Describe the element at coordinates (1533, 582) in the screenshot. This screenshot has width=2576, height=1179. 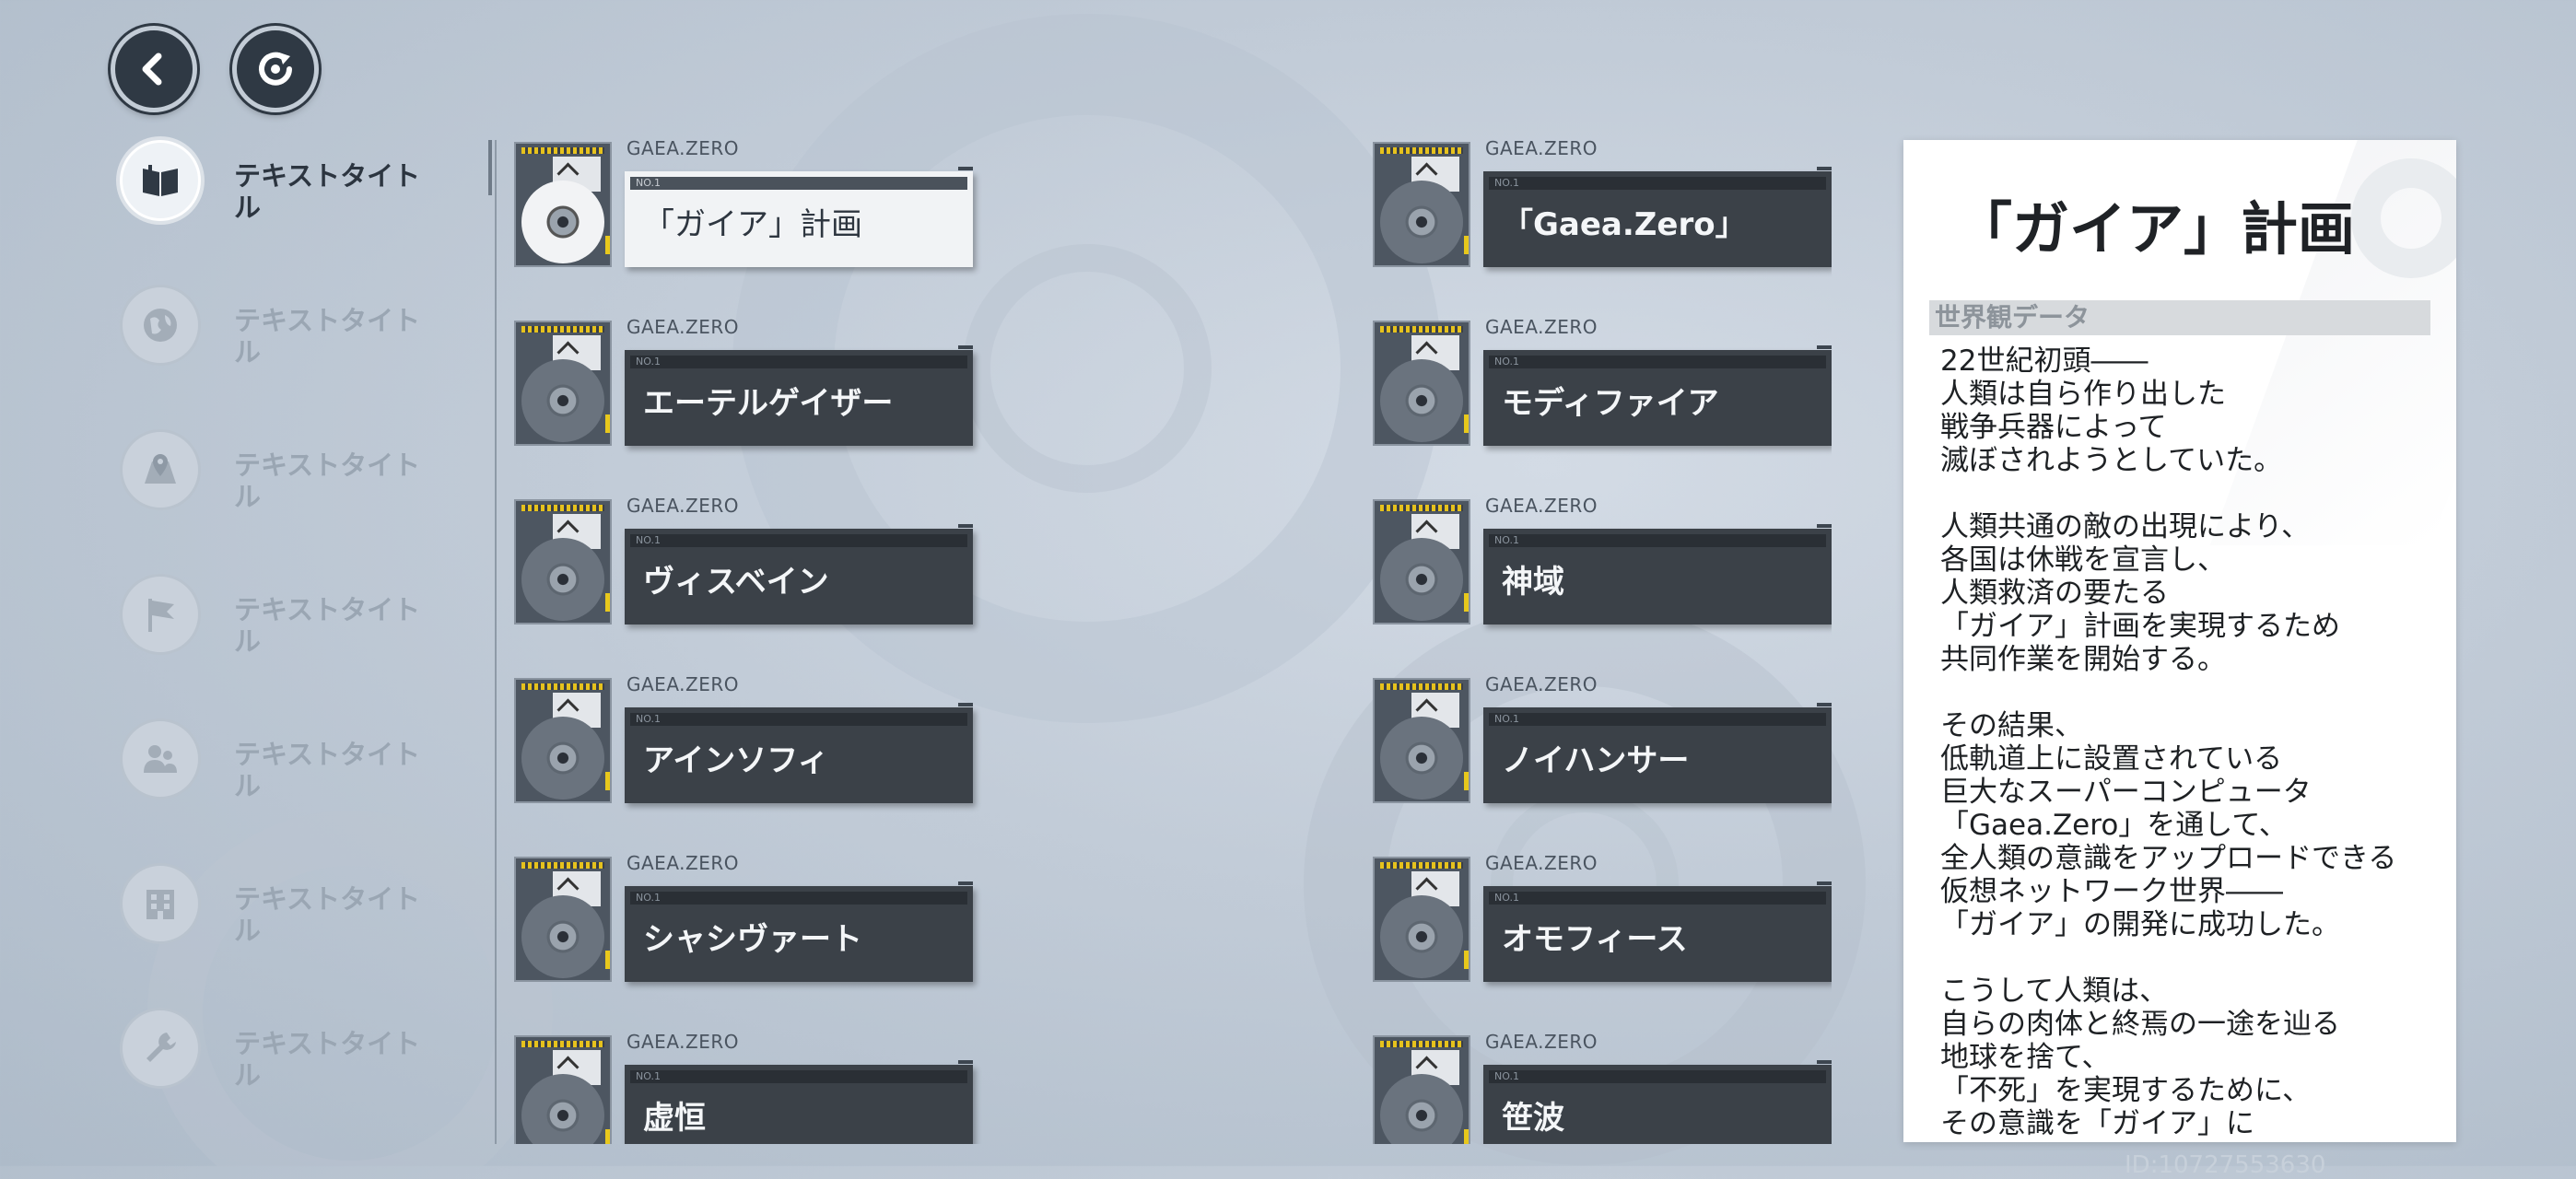
I see `card-title: 神域` at that location.